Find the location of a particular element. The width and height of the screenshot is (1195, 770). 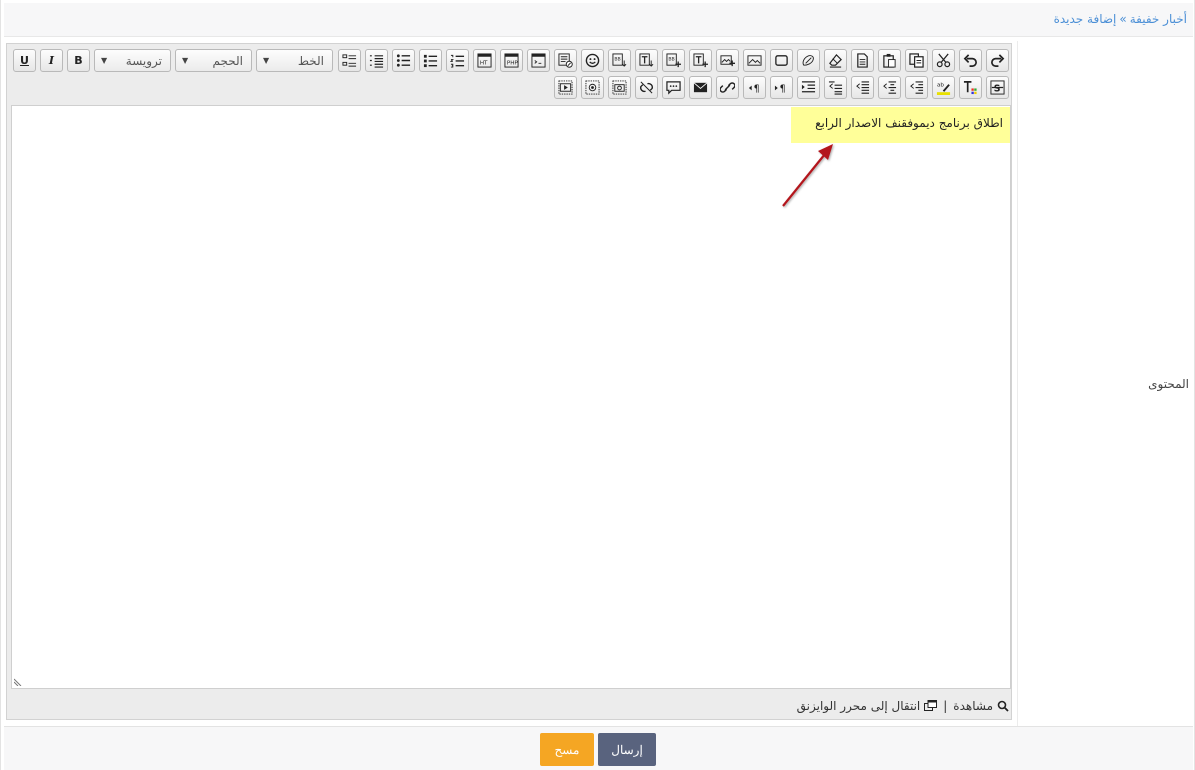

ltr-paragraph-button: ¶ is located at coordinates (781, 87).